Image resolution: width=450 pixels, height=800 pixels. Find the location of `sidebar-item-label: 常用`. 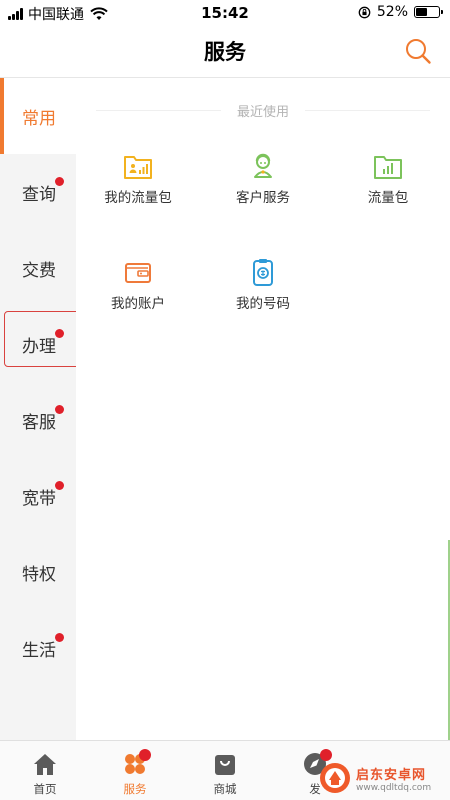

sidebar-item-label: 常用 is located at coordinates (39, 118).